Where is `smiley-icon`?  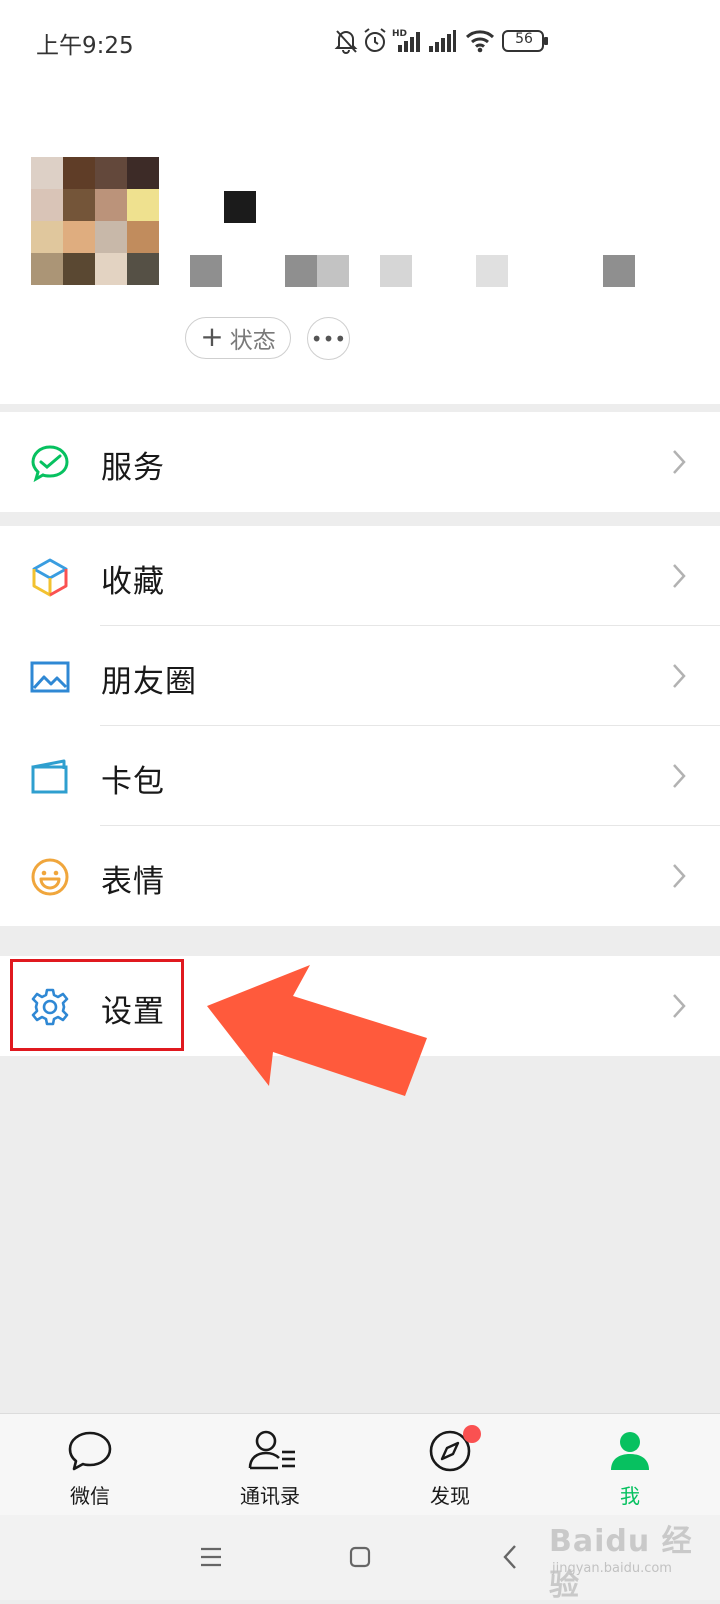 smiley-icon is located at coordinates (50, 877).